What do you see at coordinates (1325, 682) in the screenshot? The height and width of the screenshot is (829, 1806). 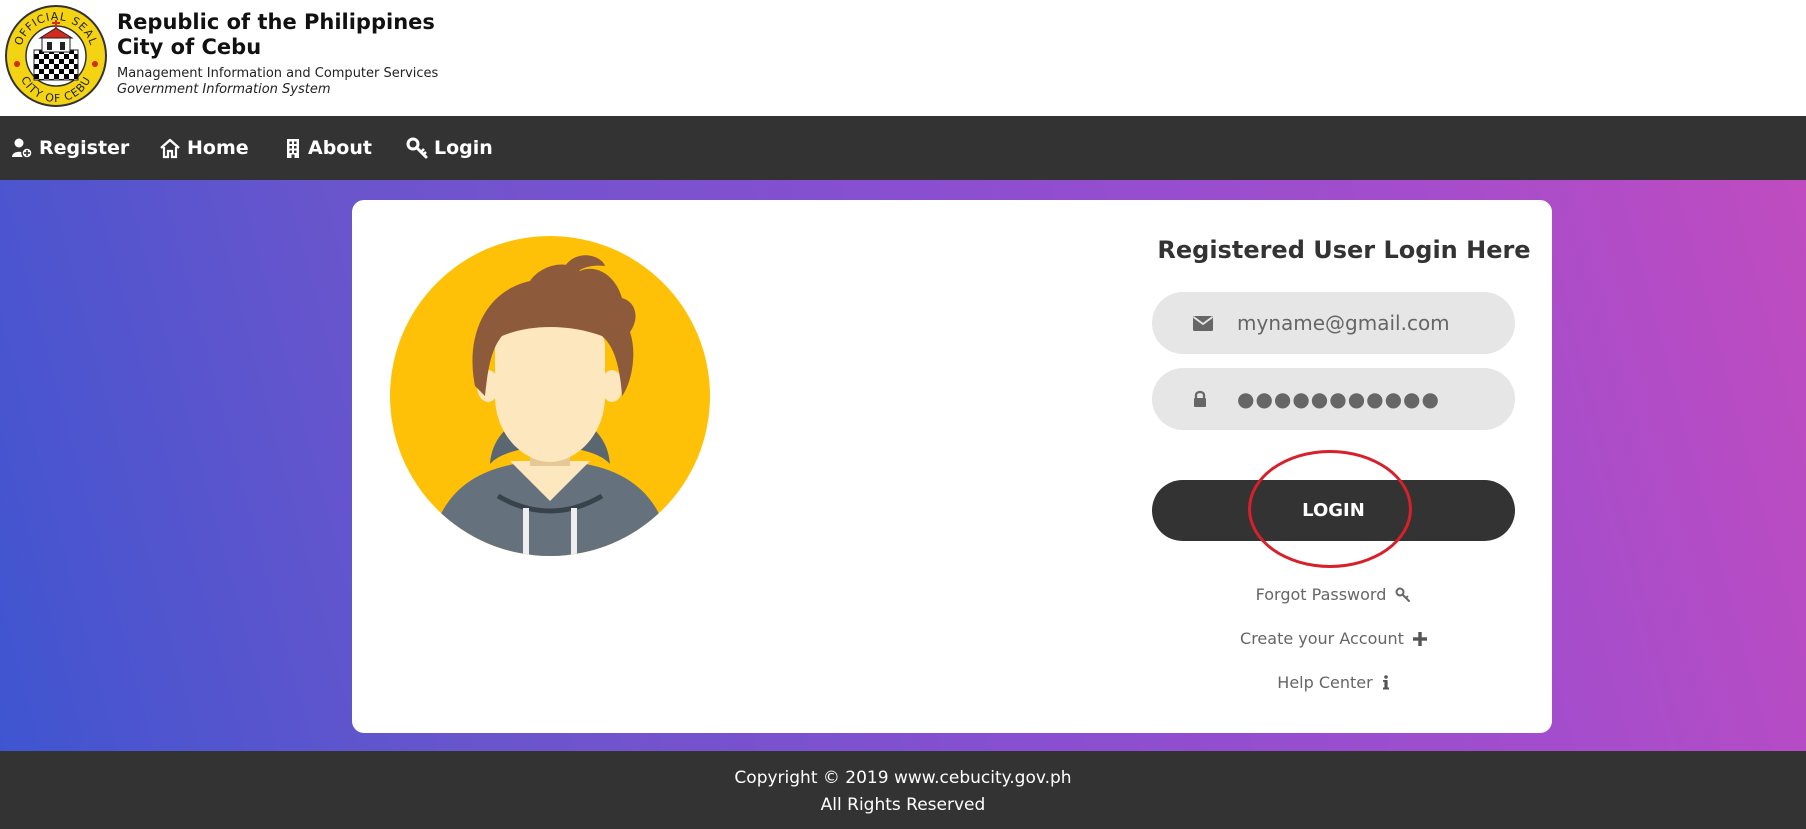 I see `help-center-label: Help Center` at bounding box center [1325, 682].